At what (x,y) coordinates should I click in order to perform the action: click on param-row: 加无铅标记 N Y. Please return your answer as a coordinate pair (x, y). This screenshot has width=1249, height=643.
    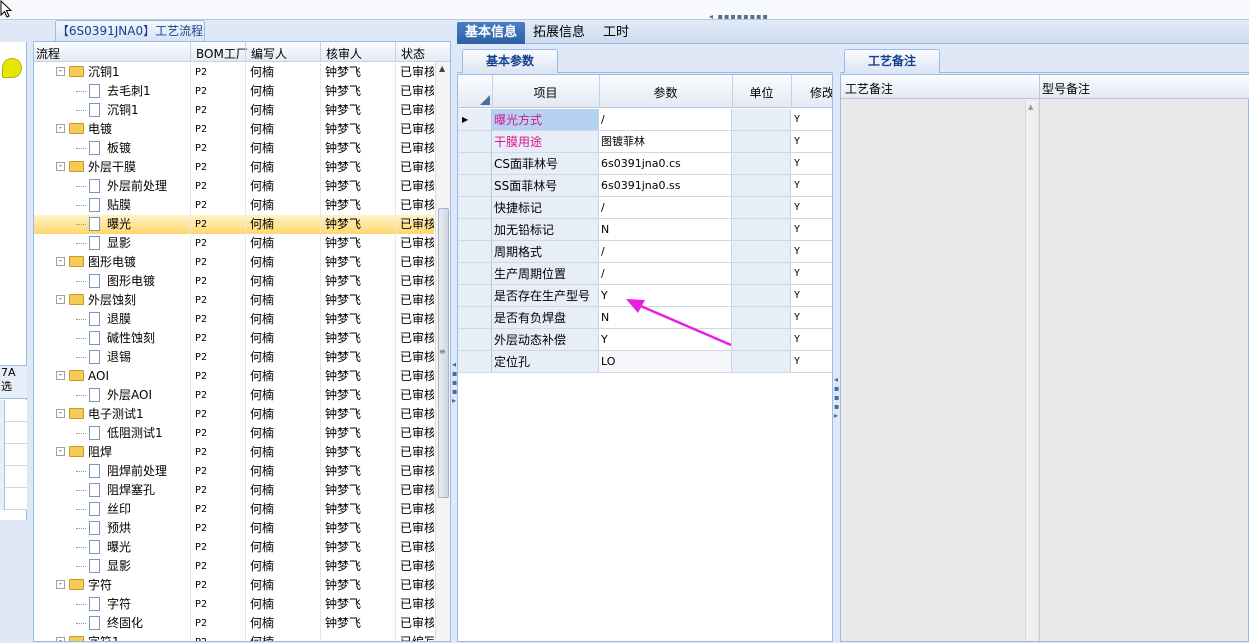
    Looking at the image, I should click on (645, 230).